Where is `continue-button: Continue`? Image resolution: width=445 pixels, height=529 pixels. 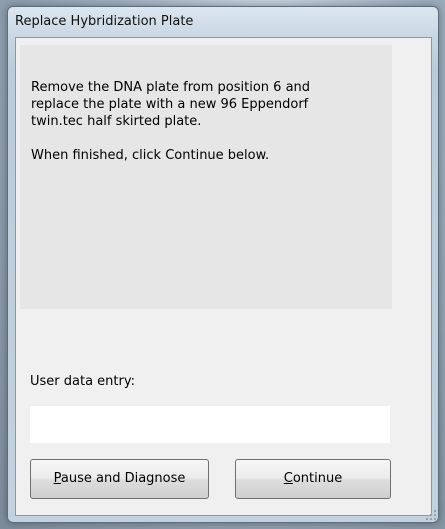 continue-button: Continue is located at coordinates (313, 479).